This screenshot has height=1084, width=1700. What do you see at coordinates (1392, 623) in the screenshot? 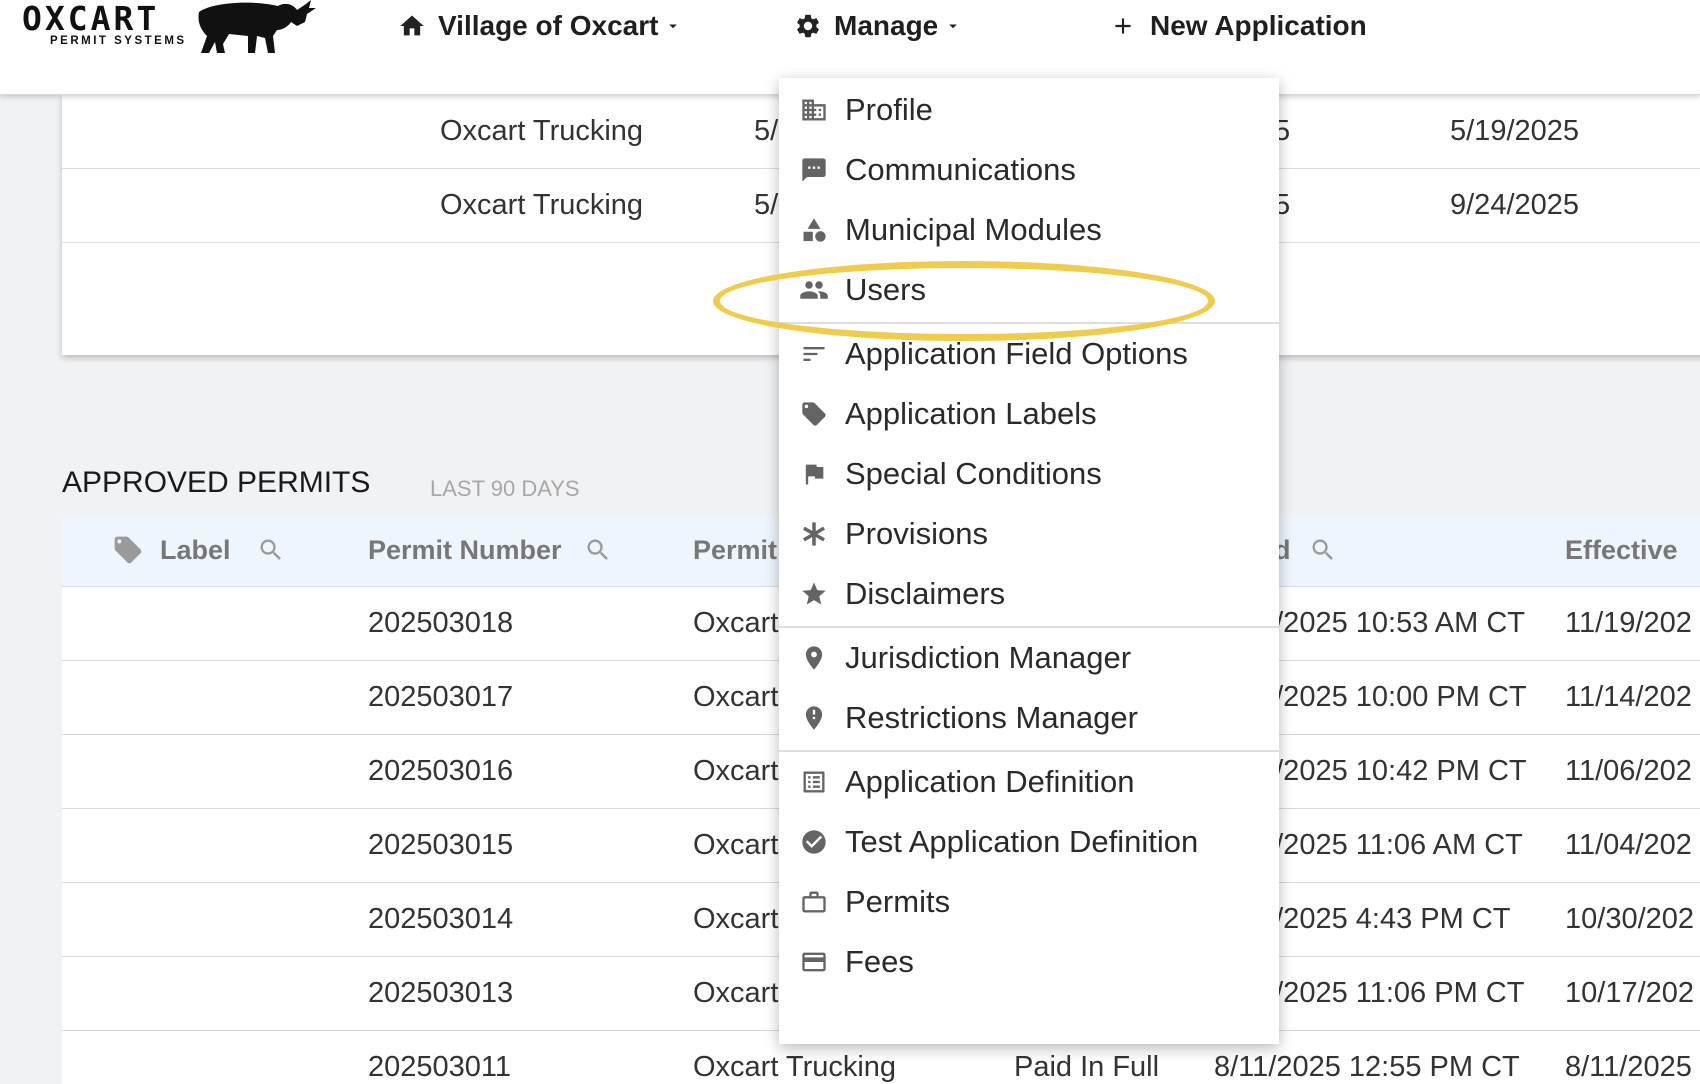
I see `approved-cell: 9/2025 10:53 AM CT` at bounding box center [1392, 623].